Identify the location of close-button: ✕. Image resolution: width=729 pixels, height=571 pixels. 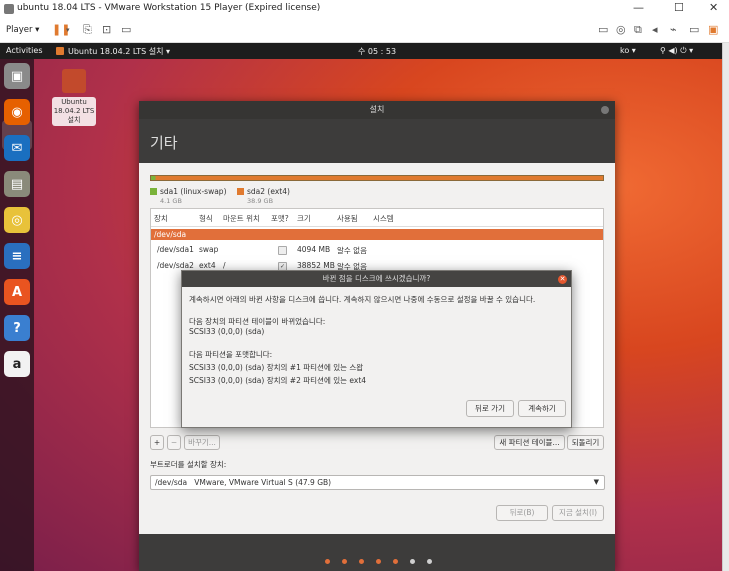
(713, 7).